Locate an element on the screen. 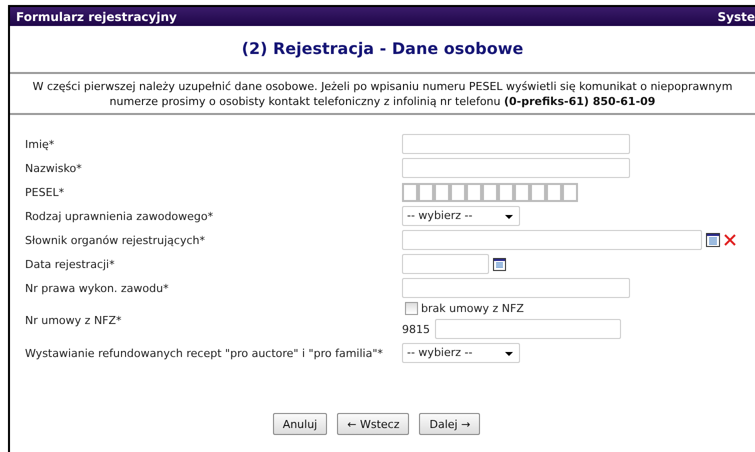 The width and height of the screenshot is (755, 452). form-button: Dalej → is located at coordinates (449, 424).